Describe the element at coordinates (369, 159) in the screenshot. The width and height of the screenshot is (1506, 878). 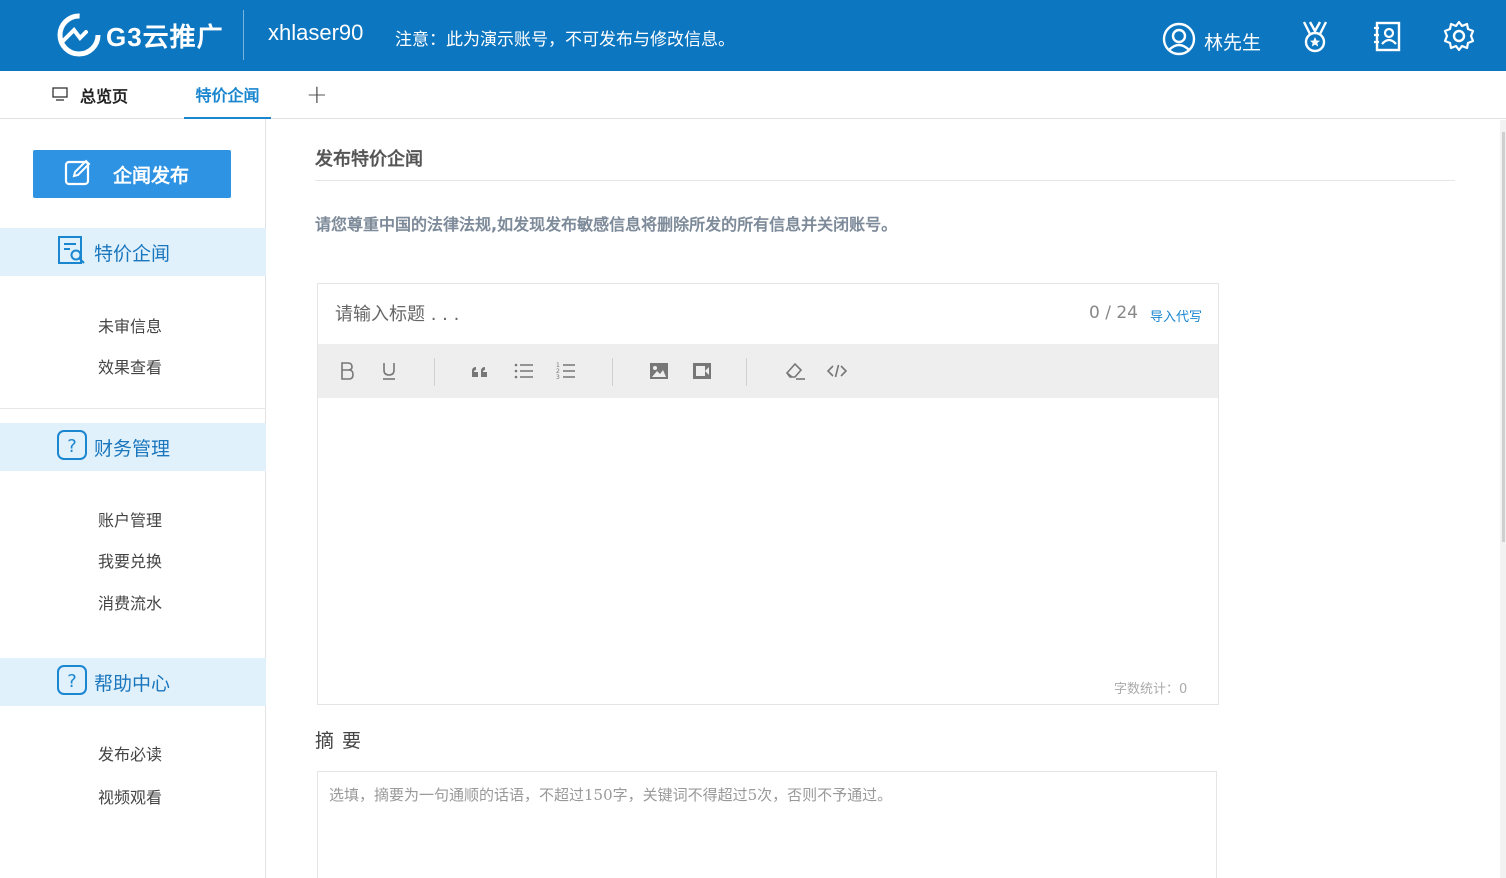
I see `page-title: 发布特价企闻` at that location.